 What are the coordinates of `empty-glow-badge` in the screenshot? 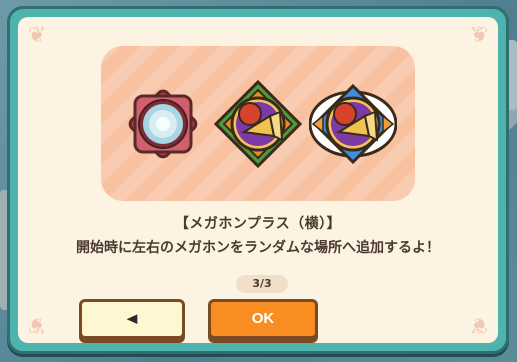 It's located at (163, 124).